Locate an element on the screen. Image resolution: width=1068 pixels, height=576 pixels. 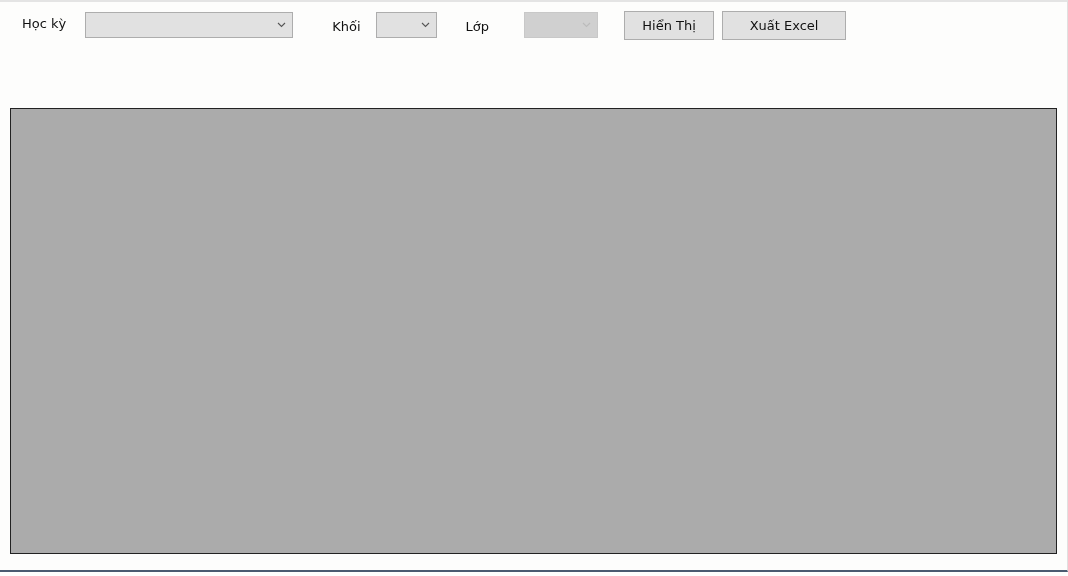
show-button: Hiển Thị is located at coordinates (669, 25).